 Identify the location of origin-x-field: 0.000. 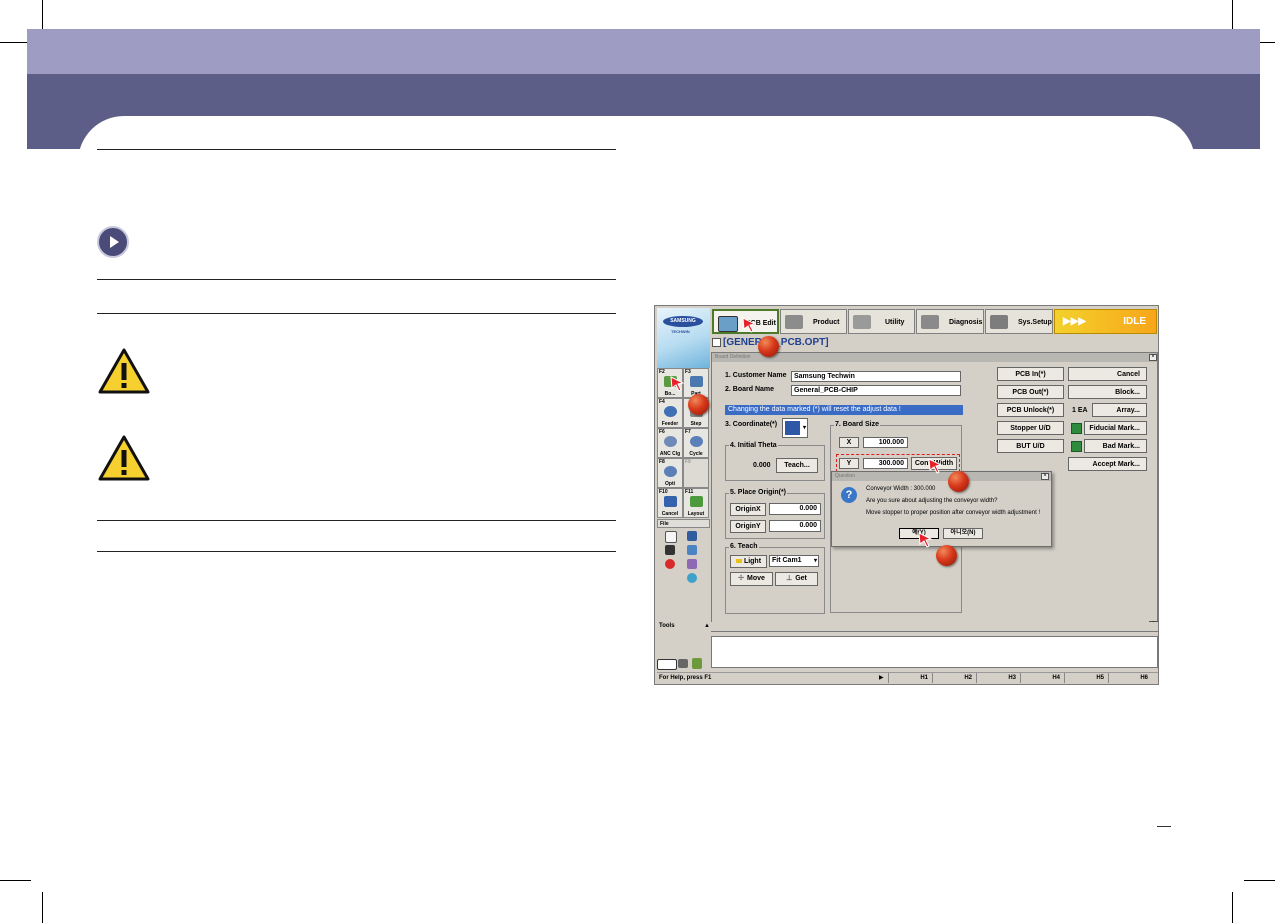
(795, 509).